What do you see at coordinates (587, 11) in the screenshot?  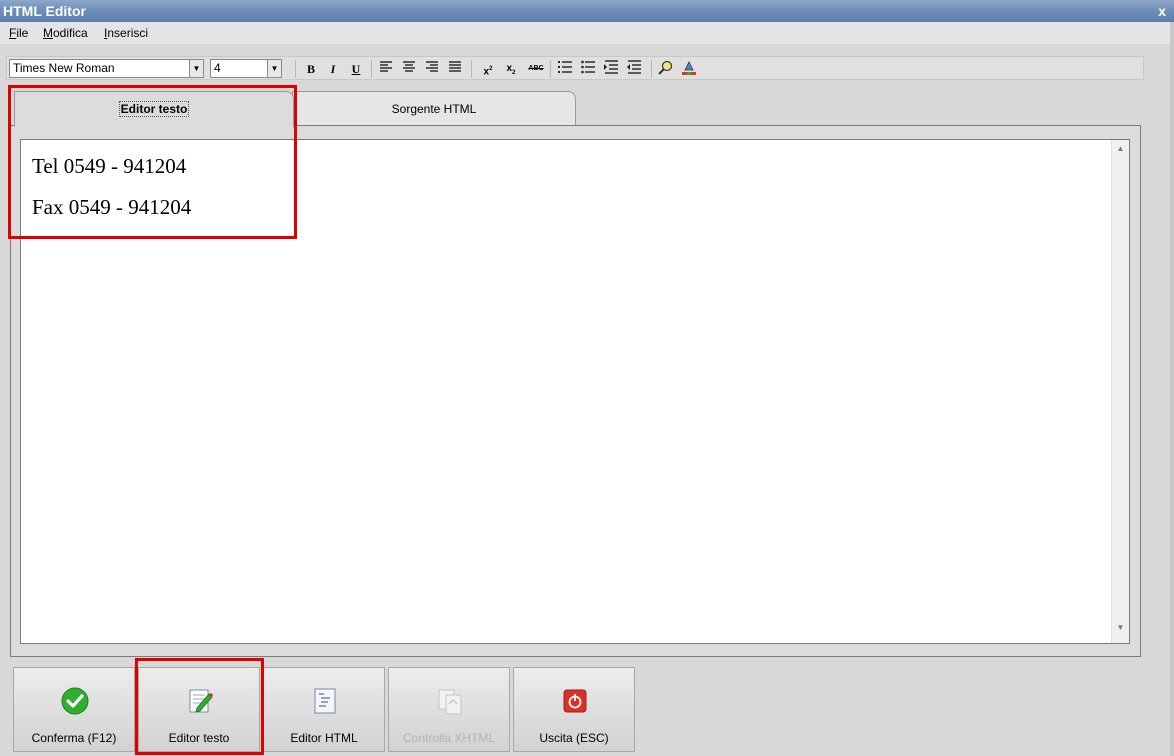 I see `window-titlebar: HTML Editor x` at bounding box center [587, 11].